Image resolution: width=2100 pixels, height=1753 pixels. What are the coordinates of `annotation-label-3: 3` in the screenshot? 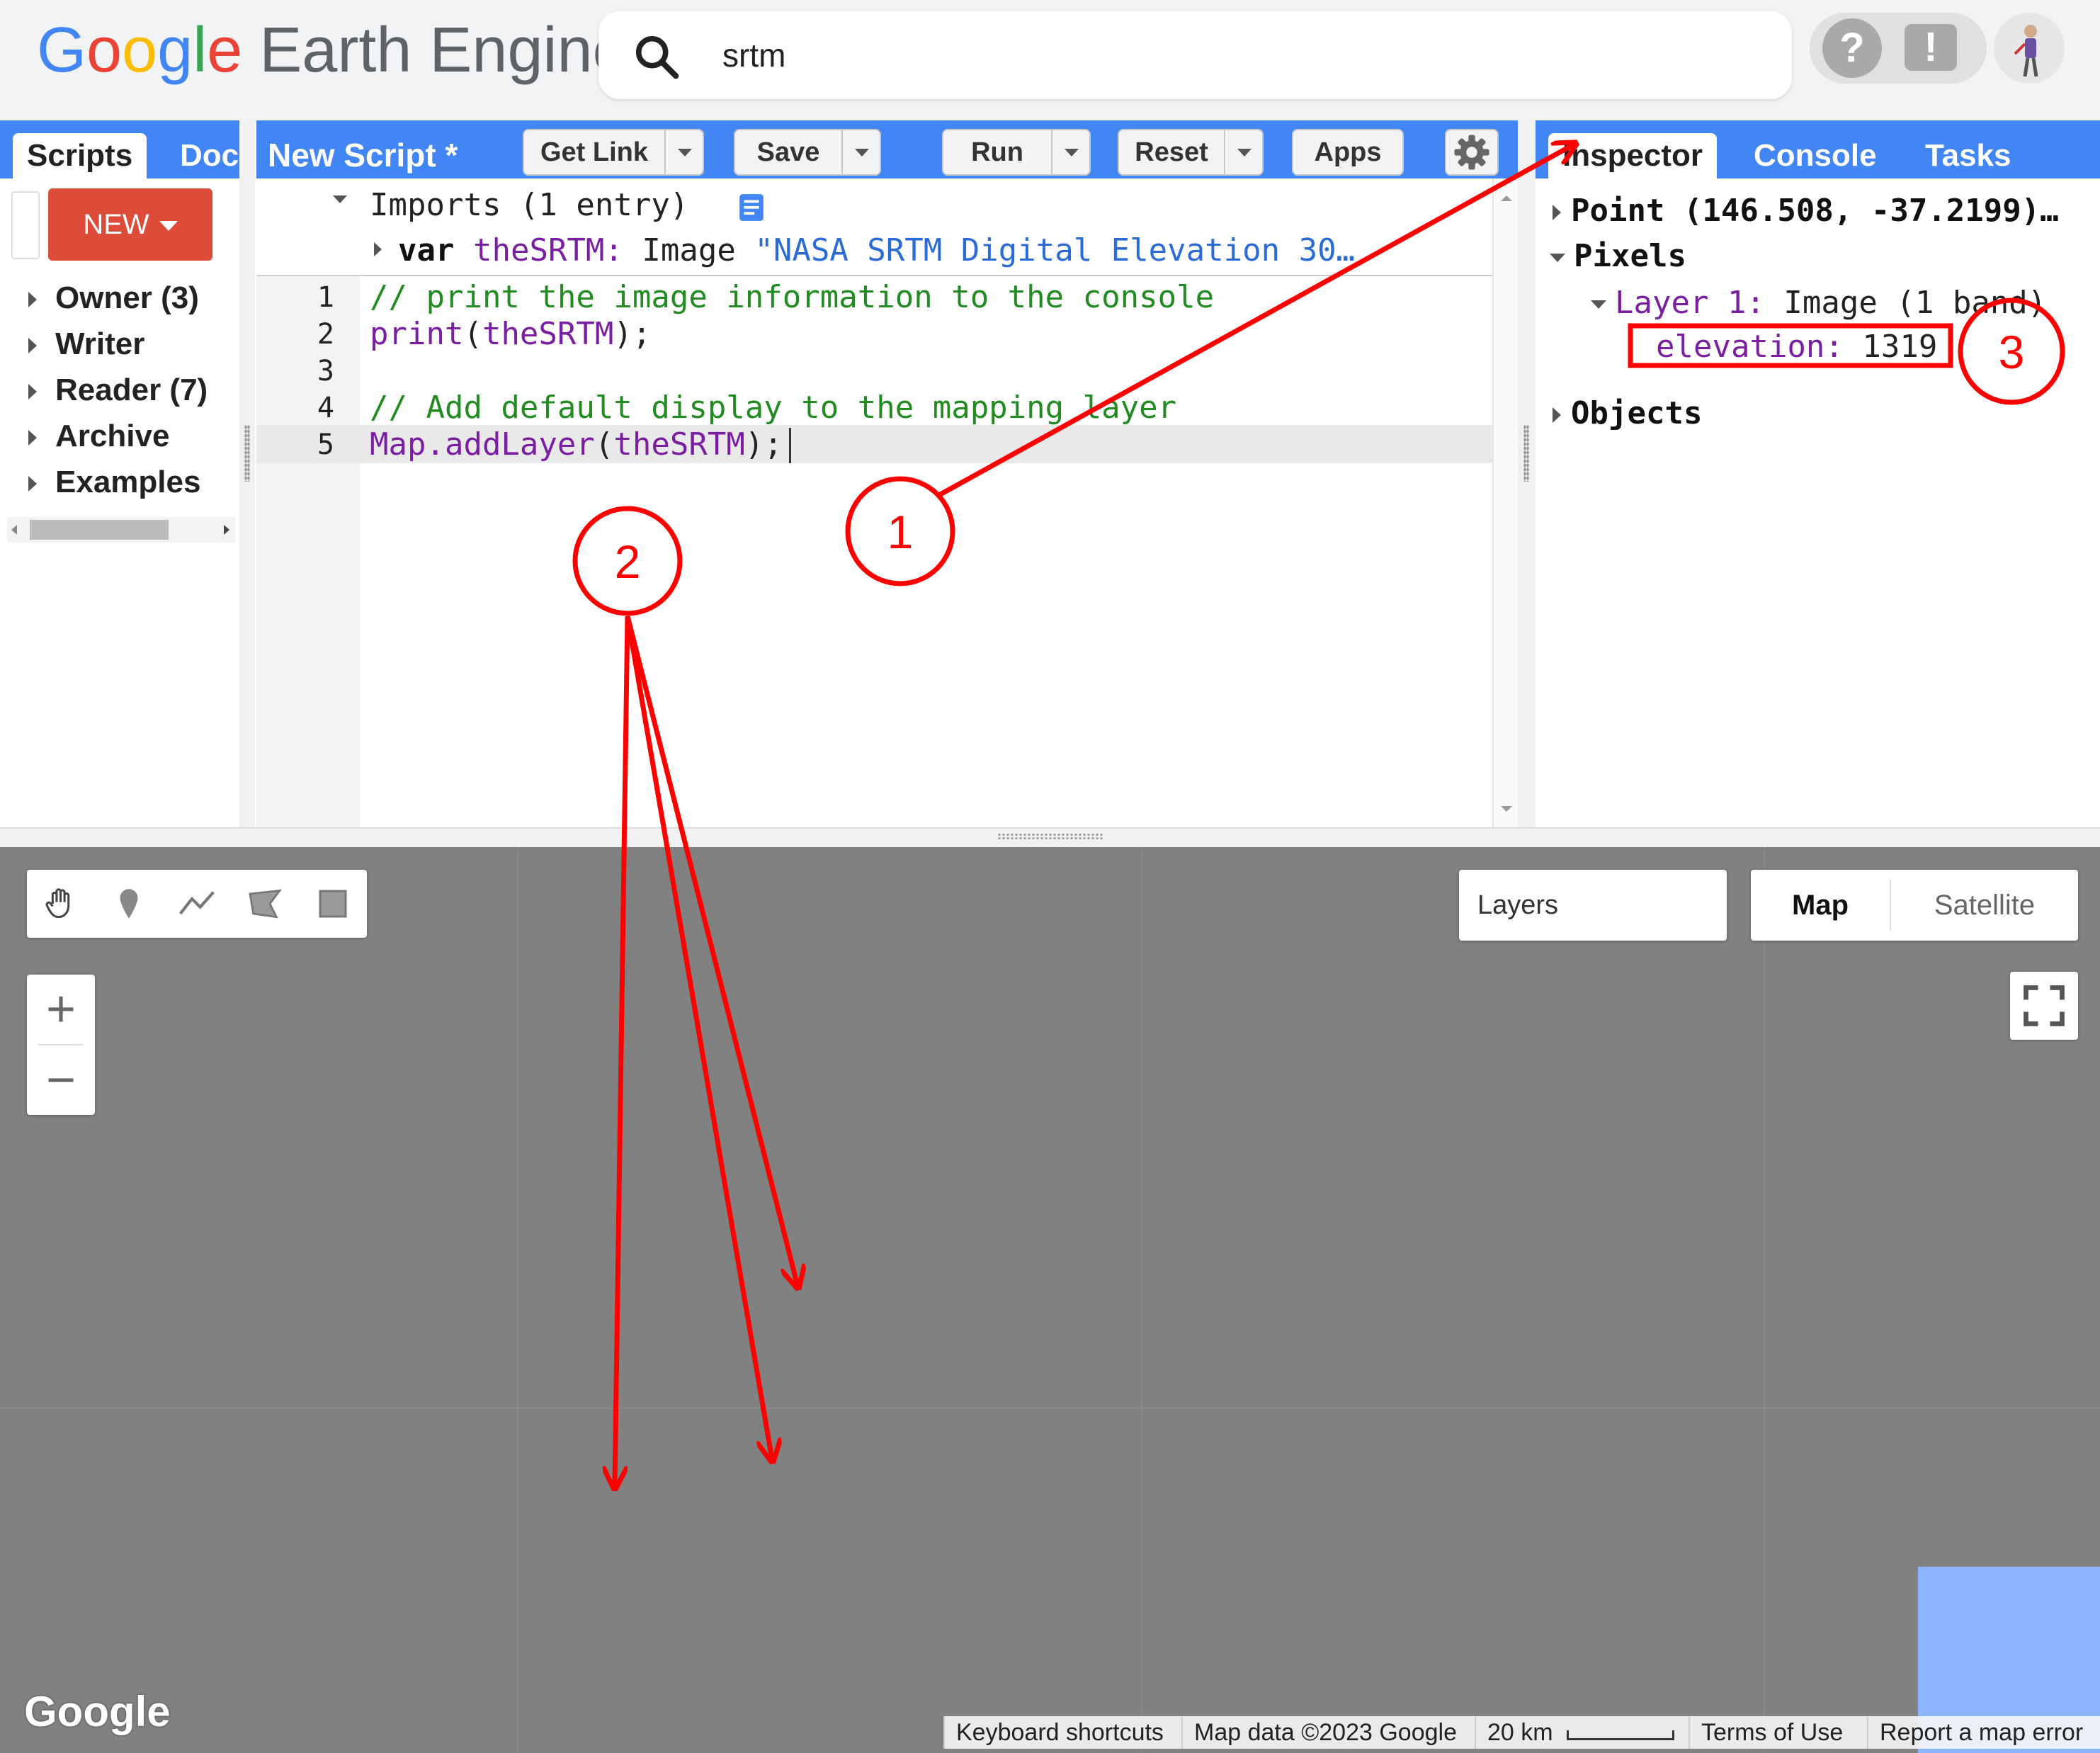 It's located at (2012, 352).